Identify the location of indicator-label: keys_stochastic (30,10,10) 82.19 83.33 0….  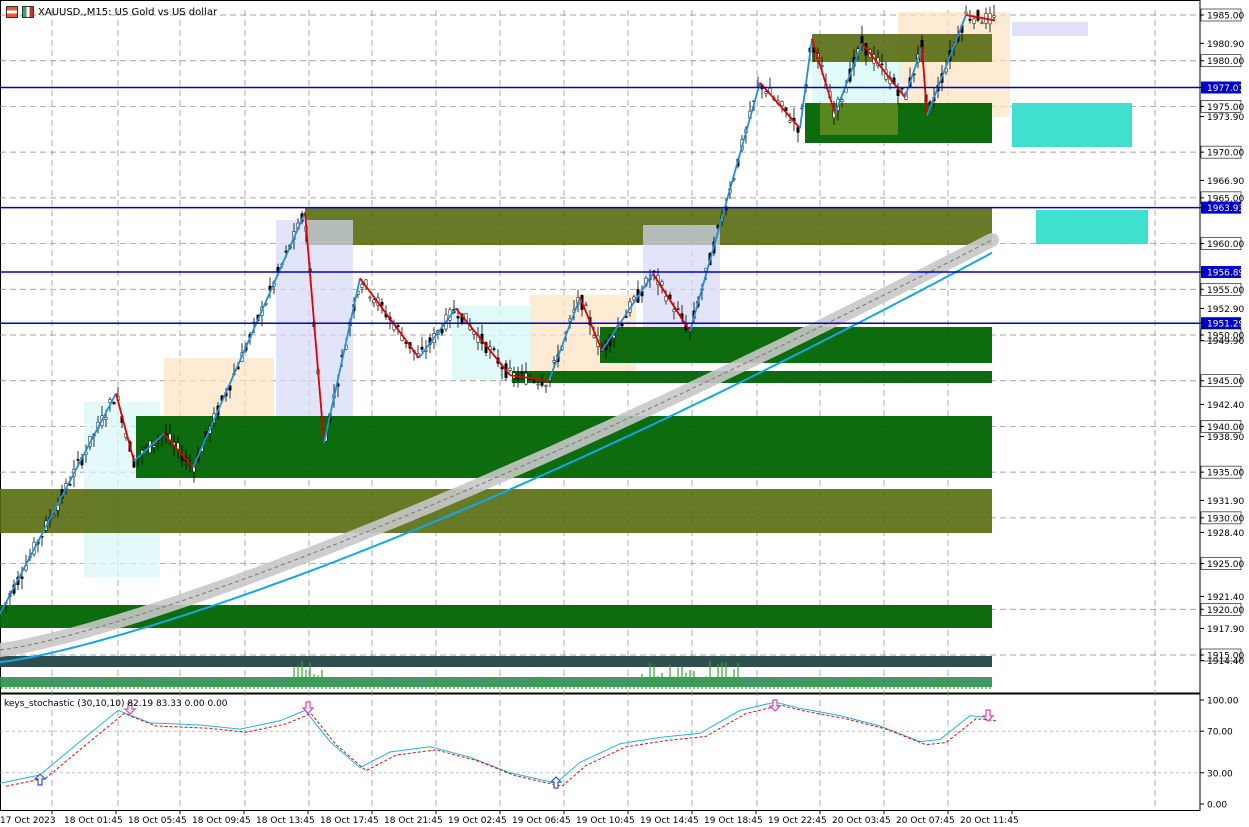
(116, 704).